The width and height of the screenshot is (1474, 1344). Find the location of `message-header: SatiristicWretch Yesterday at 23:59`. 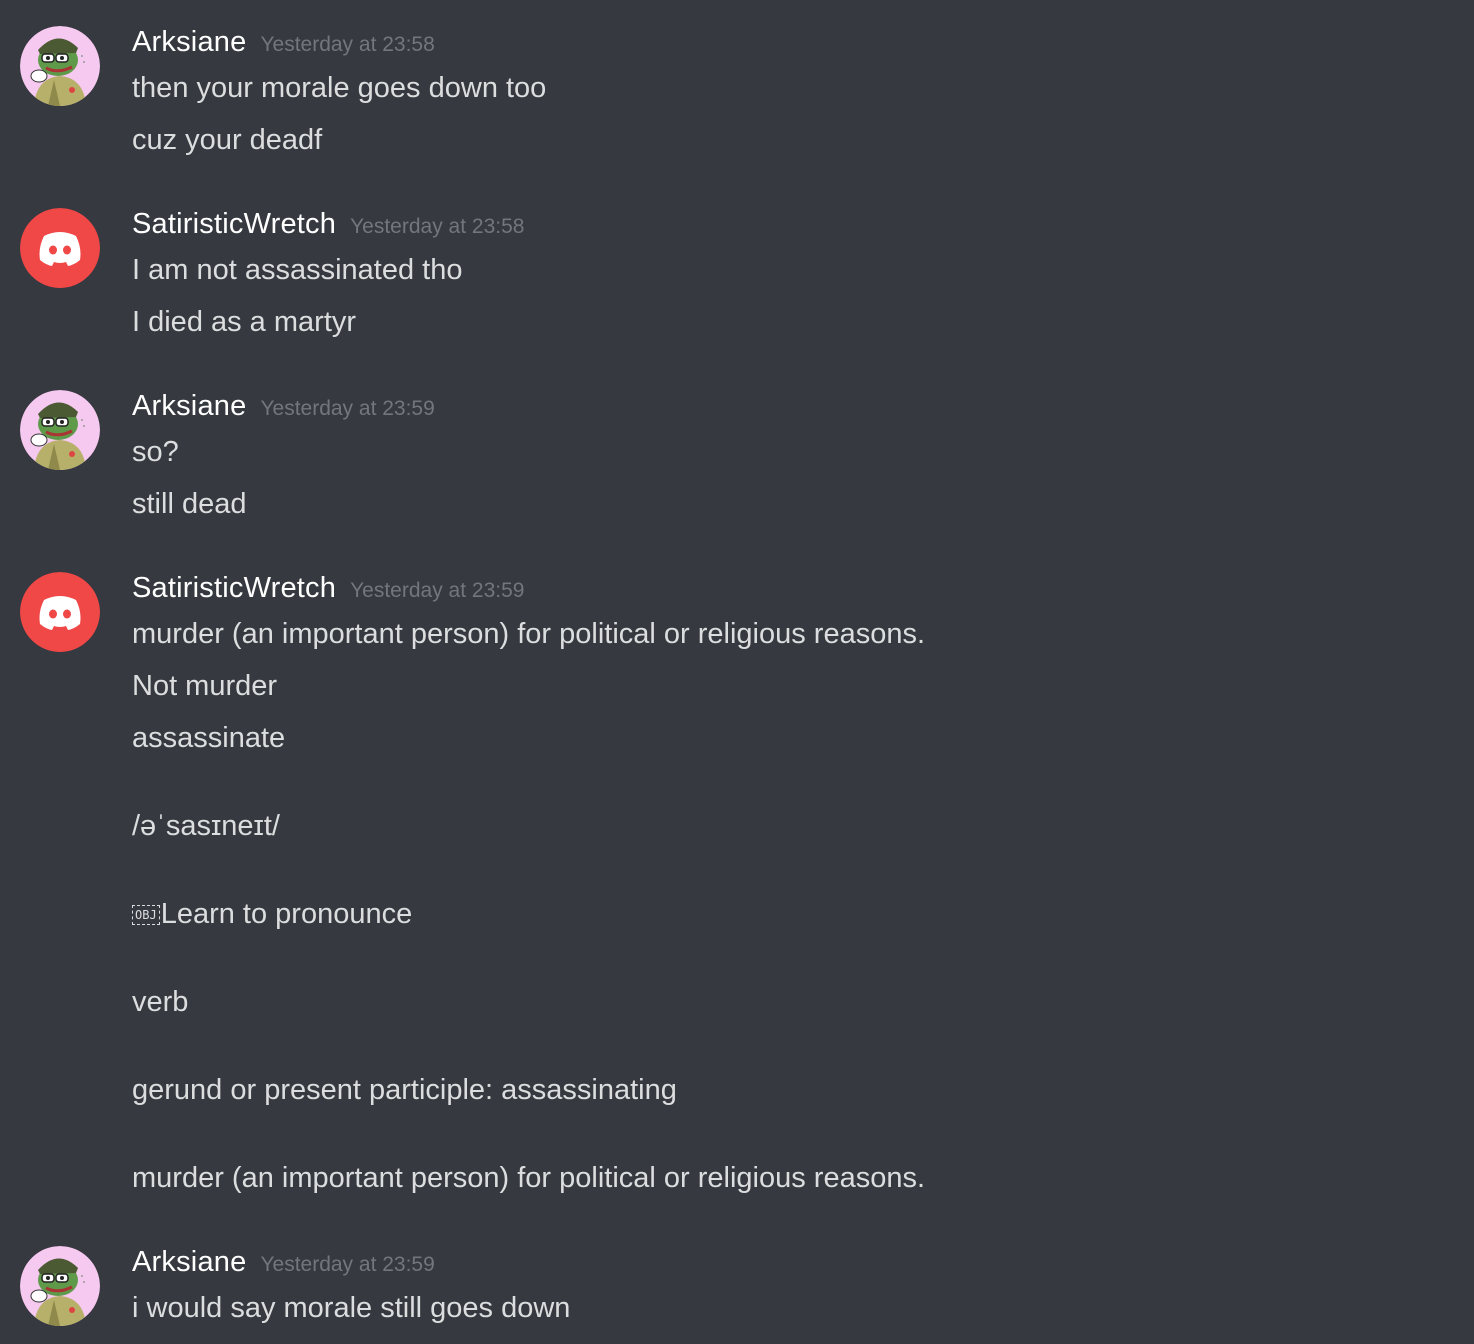

message-header: SatiristicWretch Yesterday at 23:59 is located at coordinates (328, 592).